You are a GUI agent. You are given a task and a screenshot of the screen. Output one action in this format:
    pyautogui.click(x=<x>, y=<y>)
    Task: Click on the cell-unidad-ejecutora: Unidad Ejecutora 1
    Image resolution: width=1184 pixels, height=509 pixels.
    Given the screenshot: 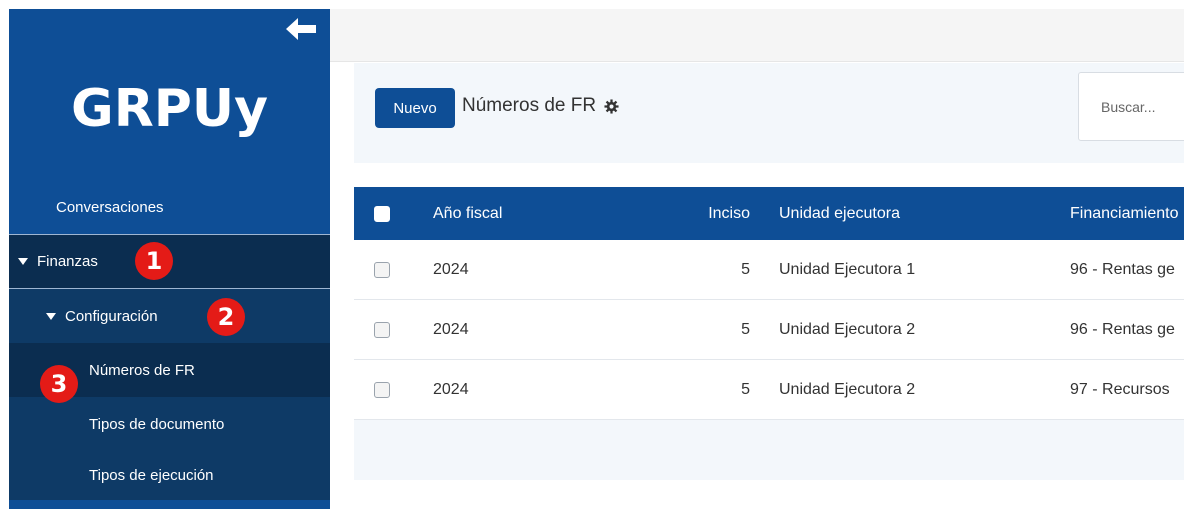 What is the action you would take?
    pyautogui.click(x=847, y=269)
    